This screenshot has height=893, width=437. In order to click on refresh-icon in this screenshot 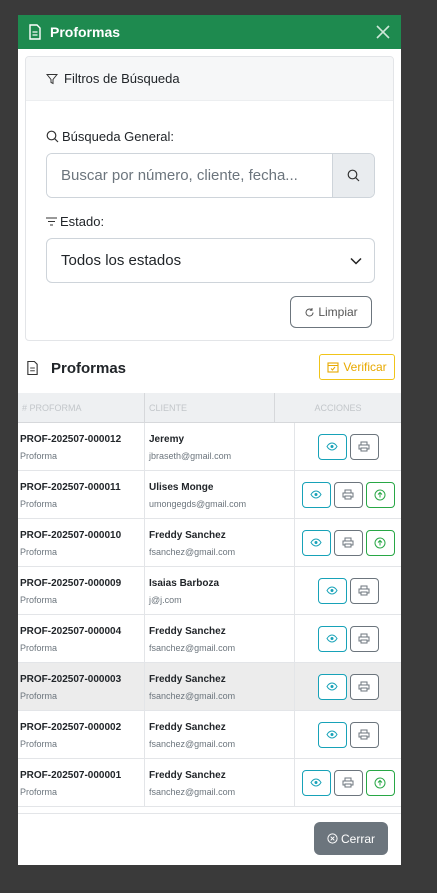, I will do `click(309, 312)`.